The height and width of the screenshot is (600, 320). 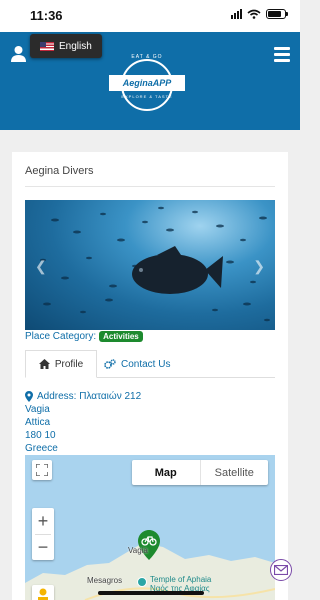 I want to click on address-region: Attica, so click(x=83, y=422).